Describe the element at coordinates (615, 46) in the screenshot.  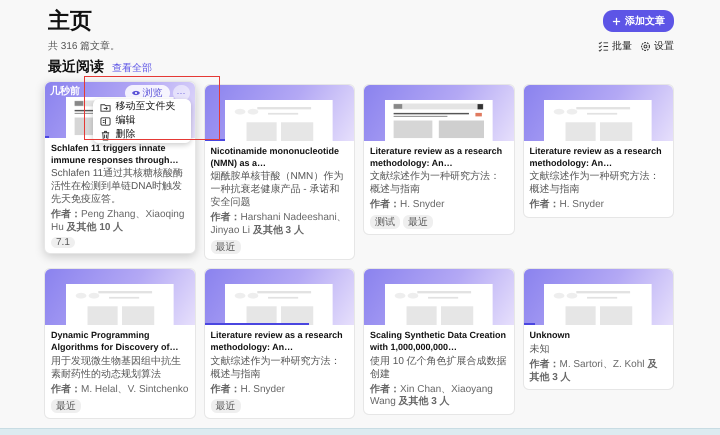
I see `batch-button: 批量` at that location.